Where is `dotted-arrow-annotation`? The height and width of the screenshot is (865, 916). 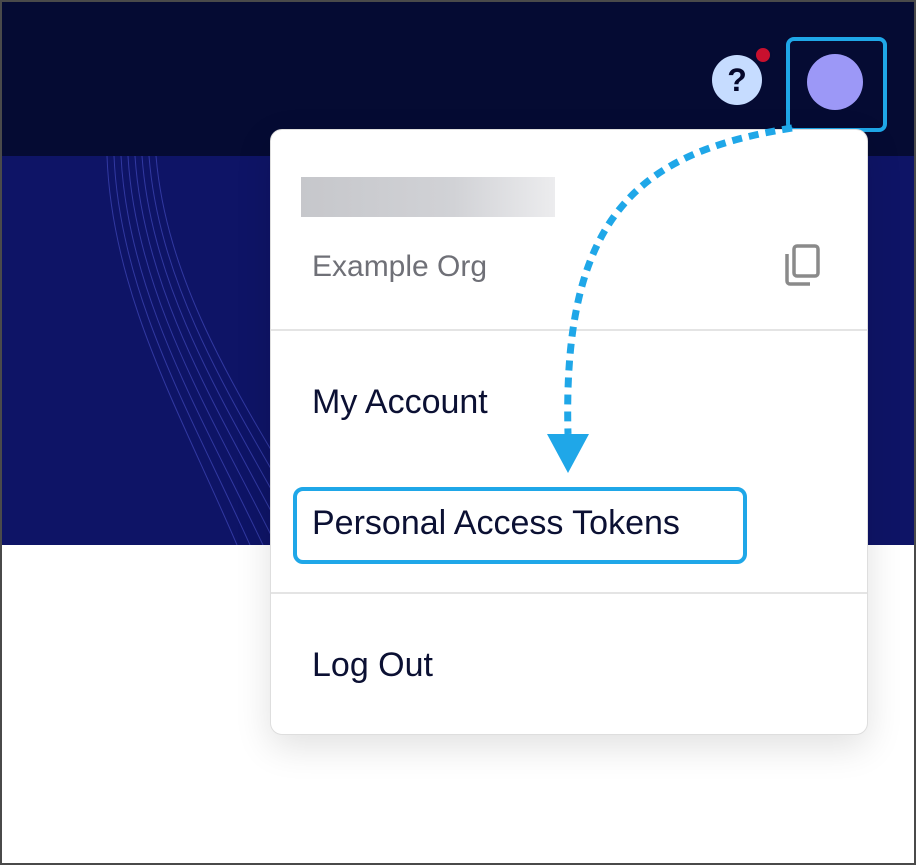 dotted-arrow-annotation is located at coordinates (670, 298).